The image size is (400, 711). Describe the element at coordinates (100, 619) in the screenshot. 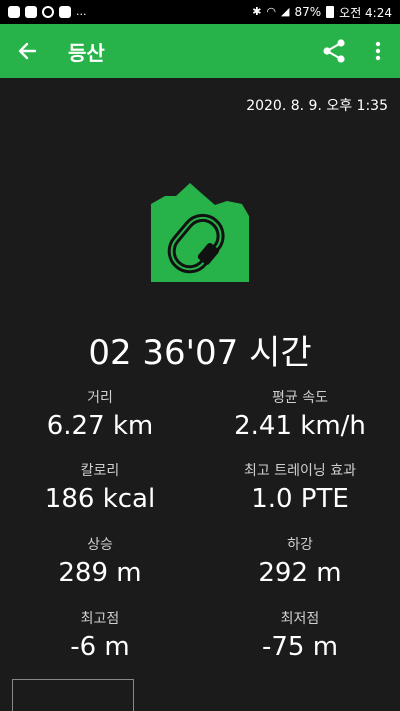

I see `stat-label: 최고점` at that location.